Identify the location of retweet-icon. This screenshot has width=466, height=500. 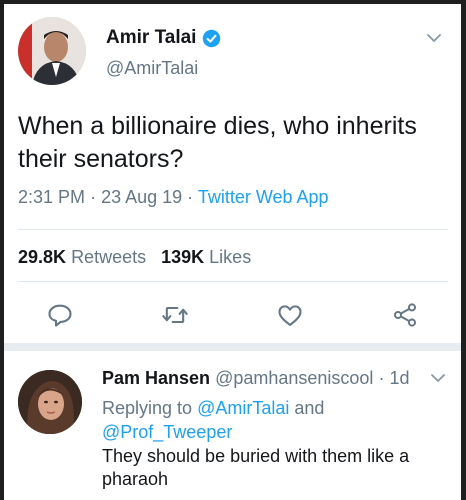
(175, 315).